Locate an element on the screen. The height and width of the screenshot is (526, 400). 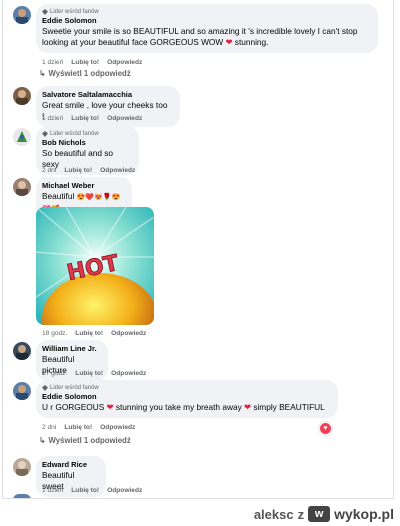
comment-author: Edward Rice is located at coordinates (70, 465).